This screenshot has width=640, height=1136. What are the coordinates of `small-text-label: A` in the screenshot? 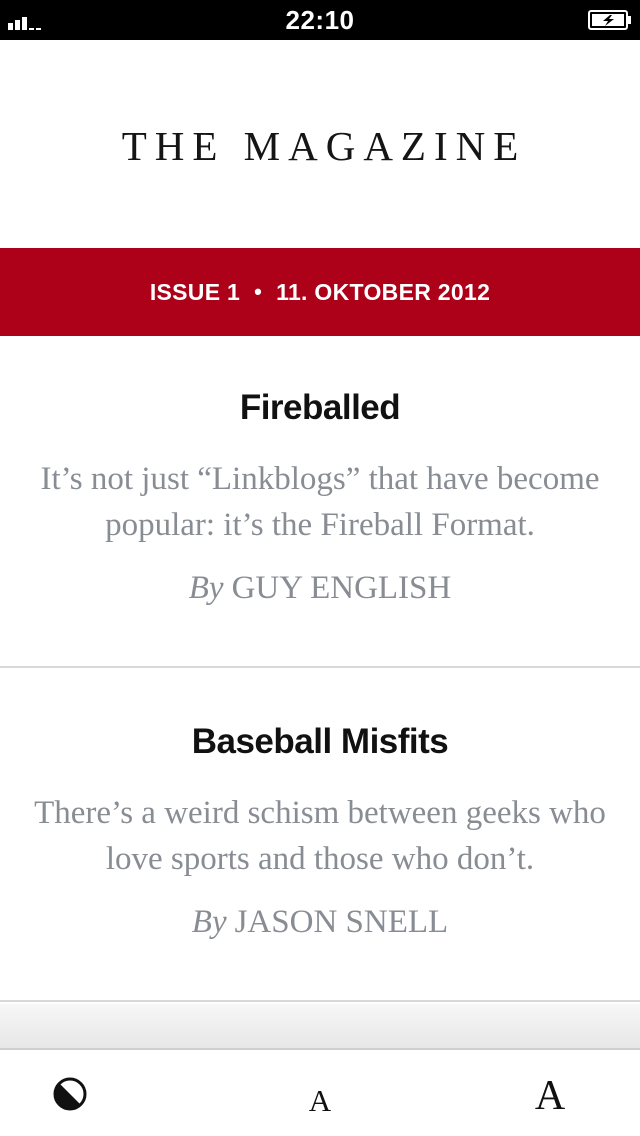 It's located at (320, 1100).